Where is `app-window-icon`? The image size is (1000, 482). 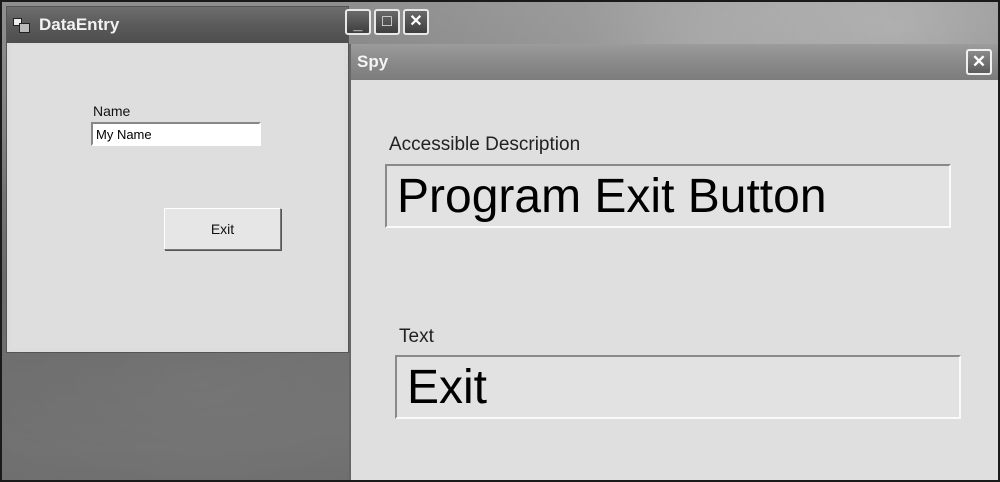 app-window-icon is located at coordinates (23, 25).